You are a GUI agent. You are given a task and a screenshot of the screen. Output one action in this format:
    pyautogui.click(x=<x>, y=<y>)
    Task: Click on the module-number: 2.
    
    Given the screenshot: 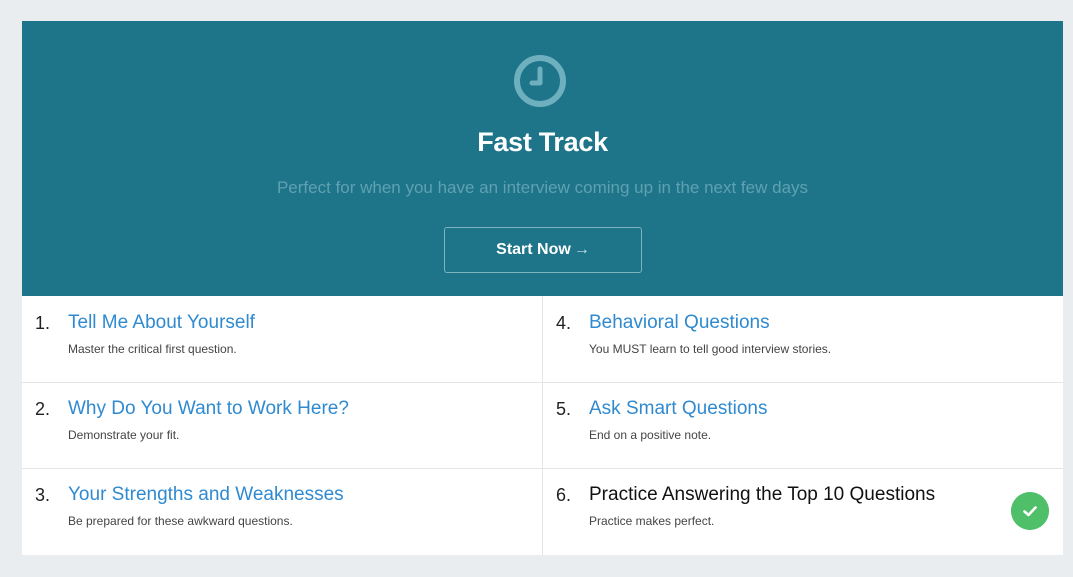 What is the action you would take?
    pyautogui.click(x=43, y=409)
    